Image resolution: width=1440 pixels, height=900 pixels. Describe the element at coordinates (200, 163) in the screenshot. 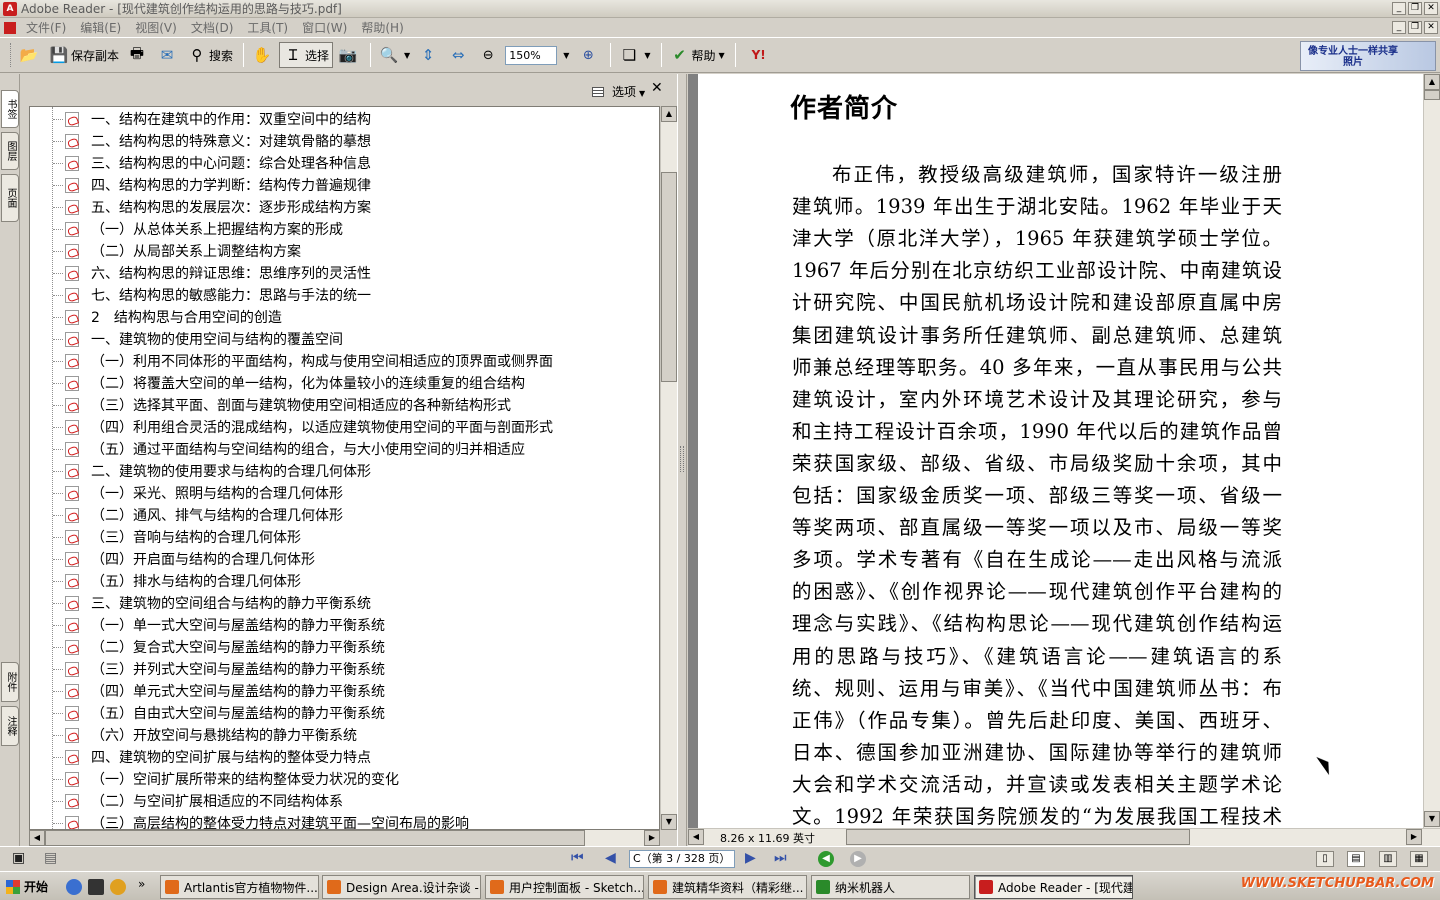

I see `bookmark-item: 三、结构构思的中心问题：综合处理各种信息` at that location.